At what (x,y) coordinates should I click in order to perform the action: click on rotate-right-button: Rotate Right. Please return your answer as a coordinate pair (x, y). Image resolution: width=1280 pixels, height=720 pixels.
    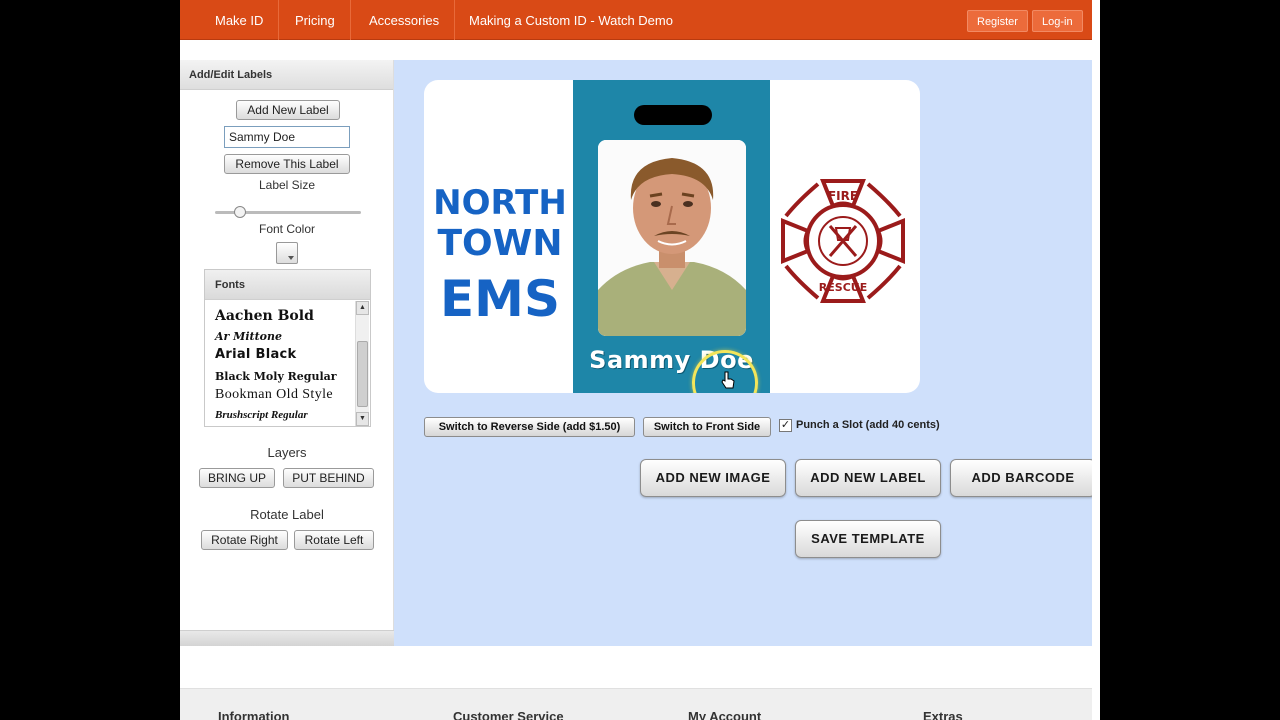
    Looking at the image, I should click on (244, 540).